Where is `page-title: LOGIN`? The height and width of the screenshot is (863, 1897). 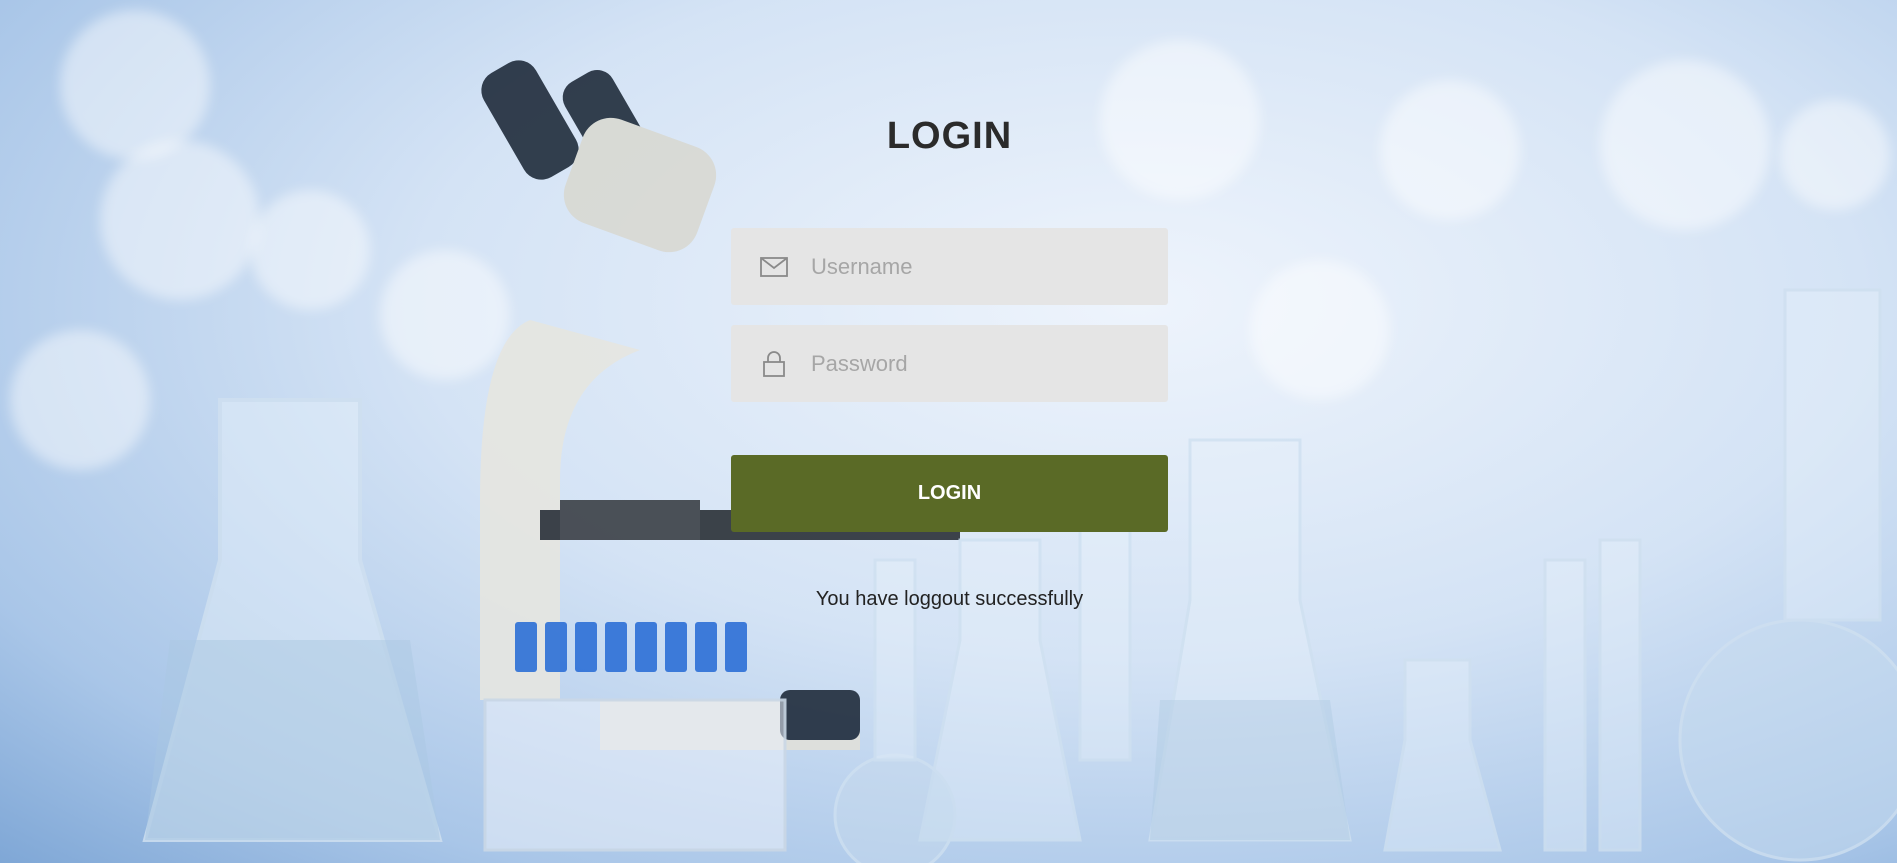 page-title: LOGIN is located at coordinates (949, 136).